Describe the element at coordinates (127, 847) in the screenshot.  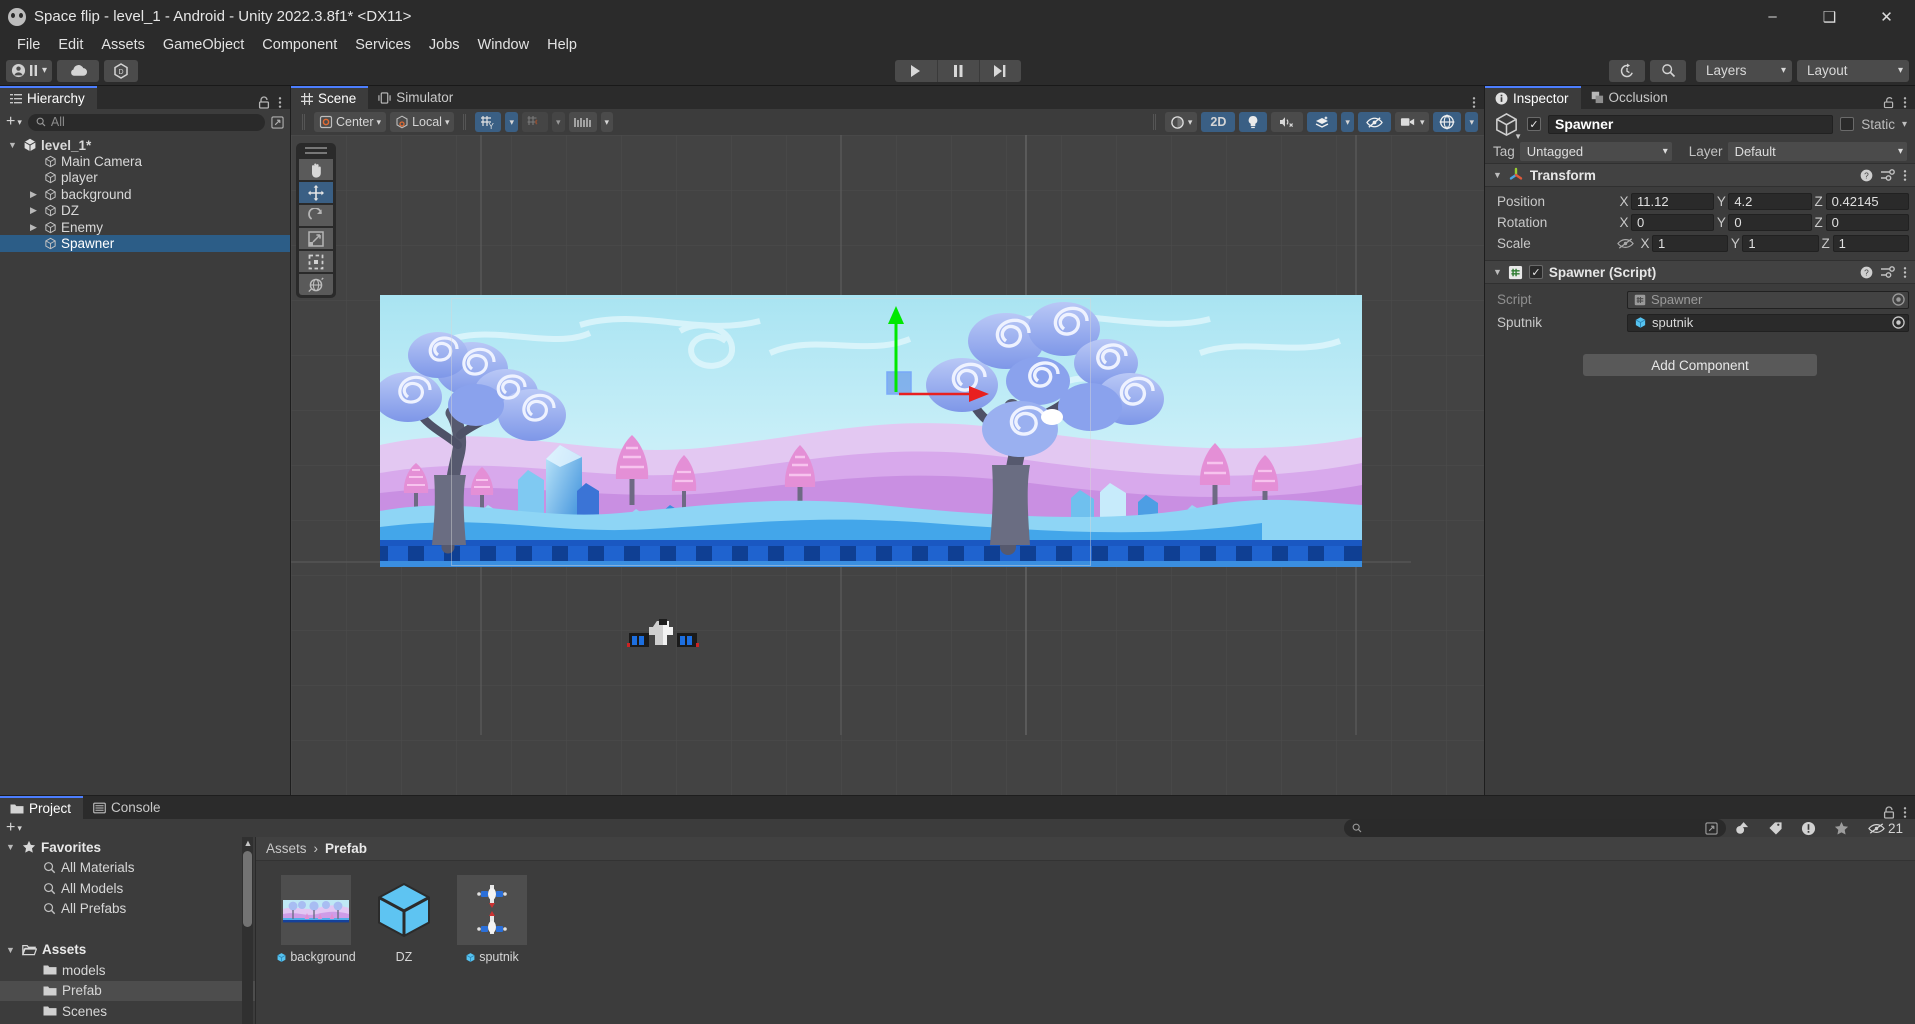
I see `project-tree-item-favorites: ▼ Favorites` at that location.